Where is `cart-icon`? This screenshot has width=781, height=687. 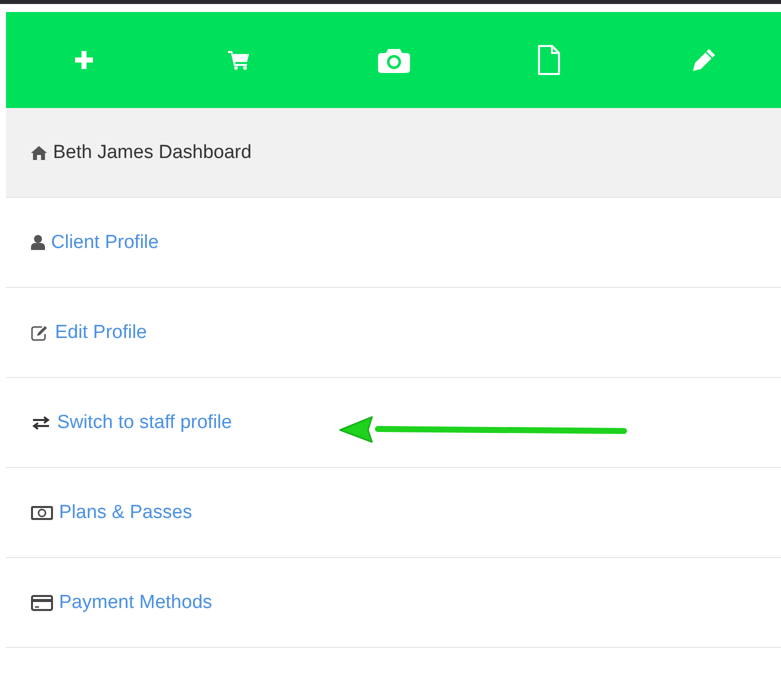 cart-icon is located at coordinates (239, 60).